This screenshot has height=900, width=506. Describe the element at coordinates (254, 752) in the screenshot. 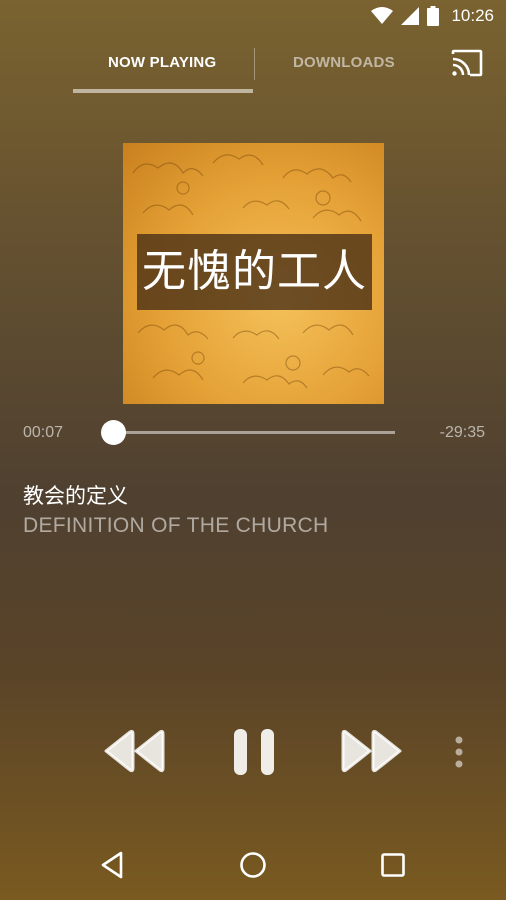

I see `pause-icon` at that location.